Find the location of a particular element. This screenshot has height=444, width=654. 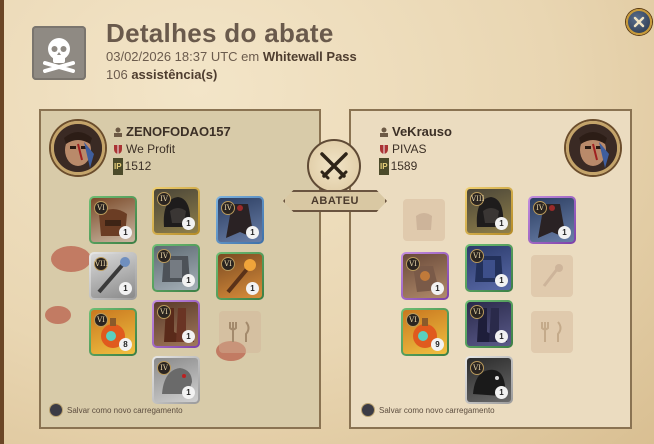

datetime-text: 03/02/2026 18:37 UTC em is located at coordinates (183, 56).